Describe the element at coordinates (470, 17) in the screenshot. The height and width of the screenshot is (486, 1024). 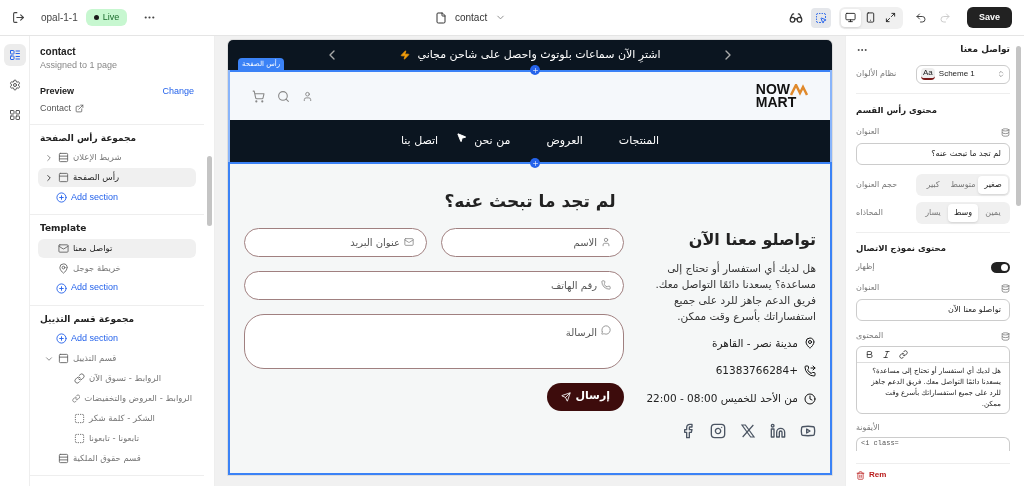
I see `page-selector: contact` at that location.